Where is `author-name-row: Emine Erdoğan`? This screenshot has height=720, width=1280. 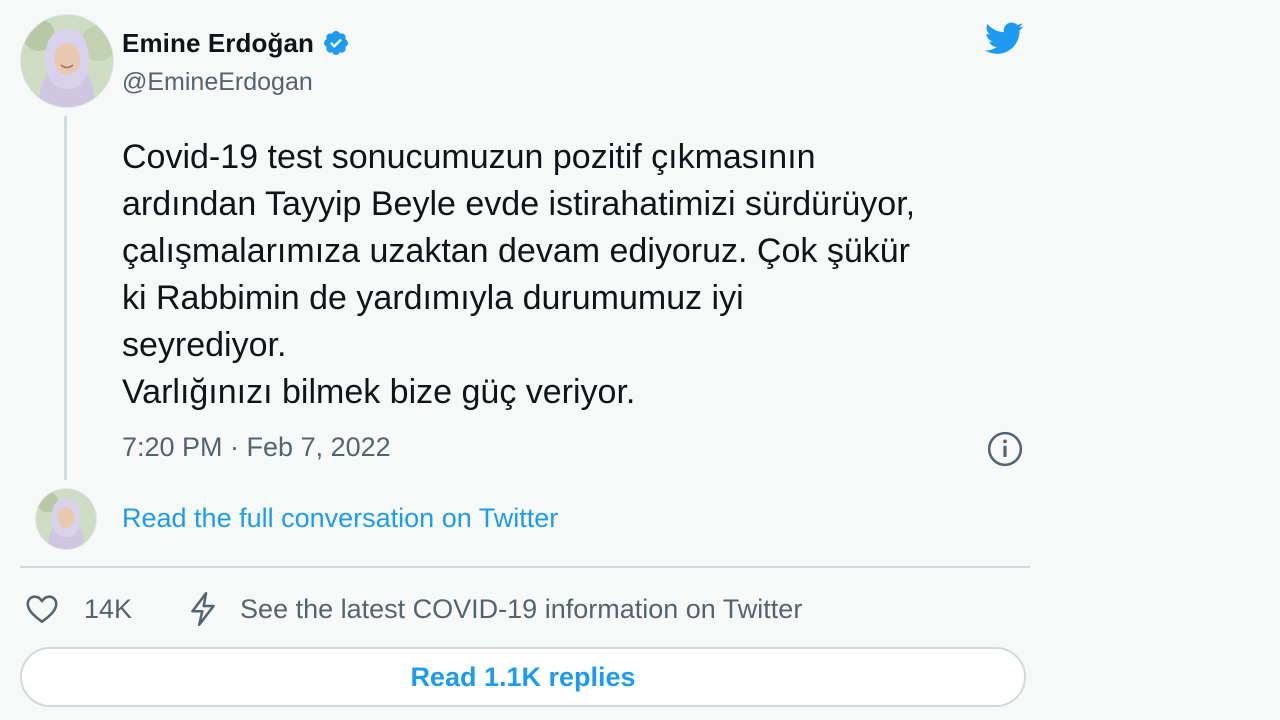
author-name-row: Emine Erdoğan is located at coordinates (236, 43).